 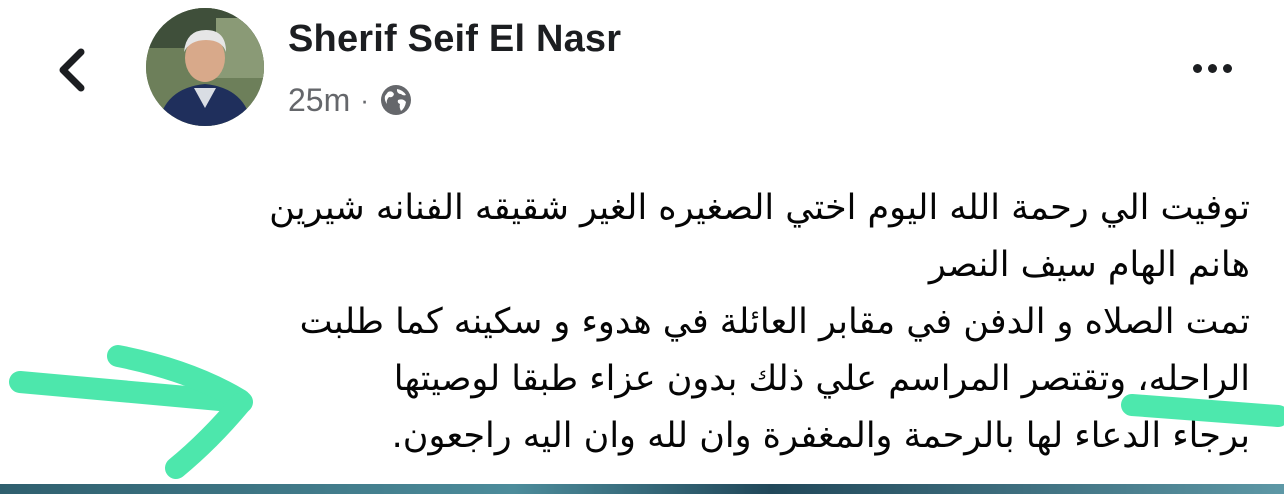 I want to click on more-options-button, so click(x=1212, y=68).